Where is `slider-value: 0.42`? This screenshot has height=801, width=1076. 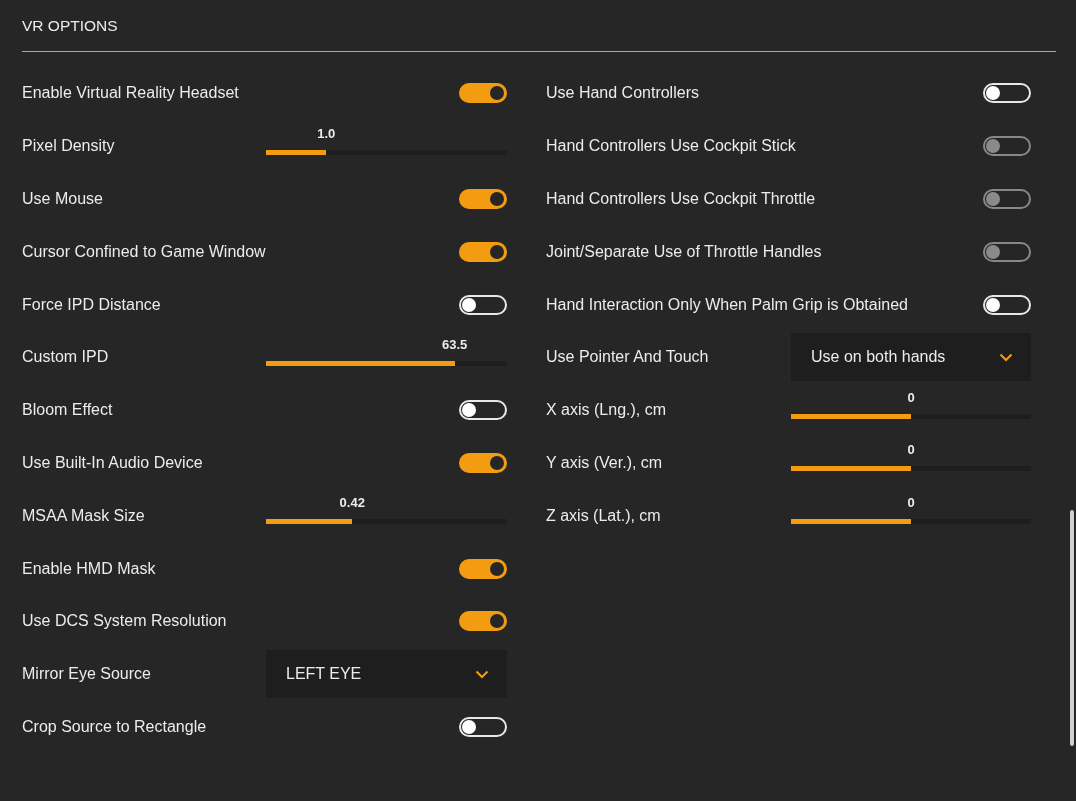 slider-value: 0.42 is located at coordinates (352, 503).